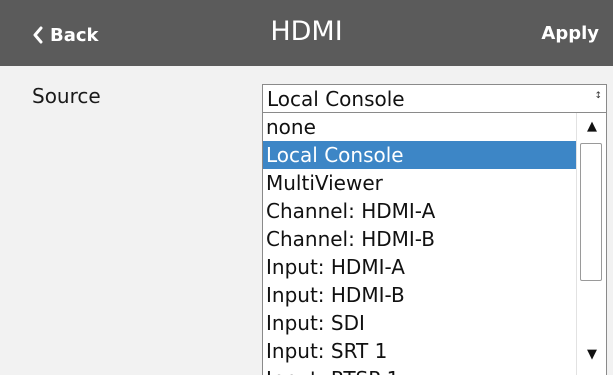  Describe the element at coordinates (336, 99) in the screenshot. I see `source-select-value: Local Console` at that location.